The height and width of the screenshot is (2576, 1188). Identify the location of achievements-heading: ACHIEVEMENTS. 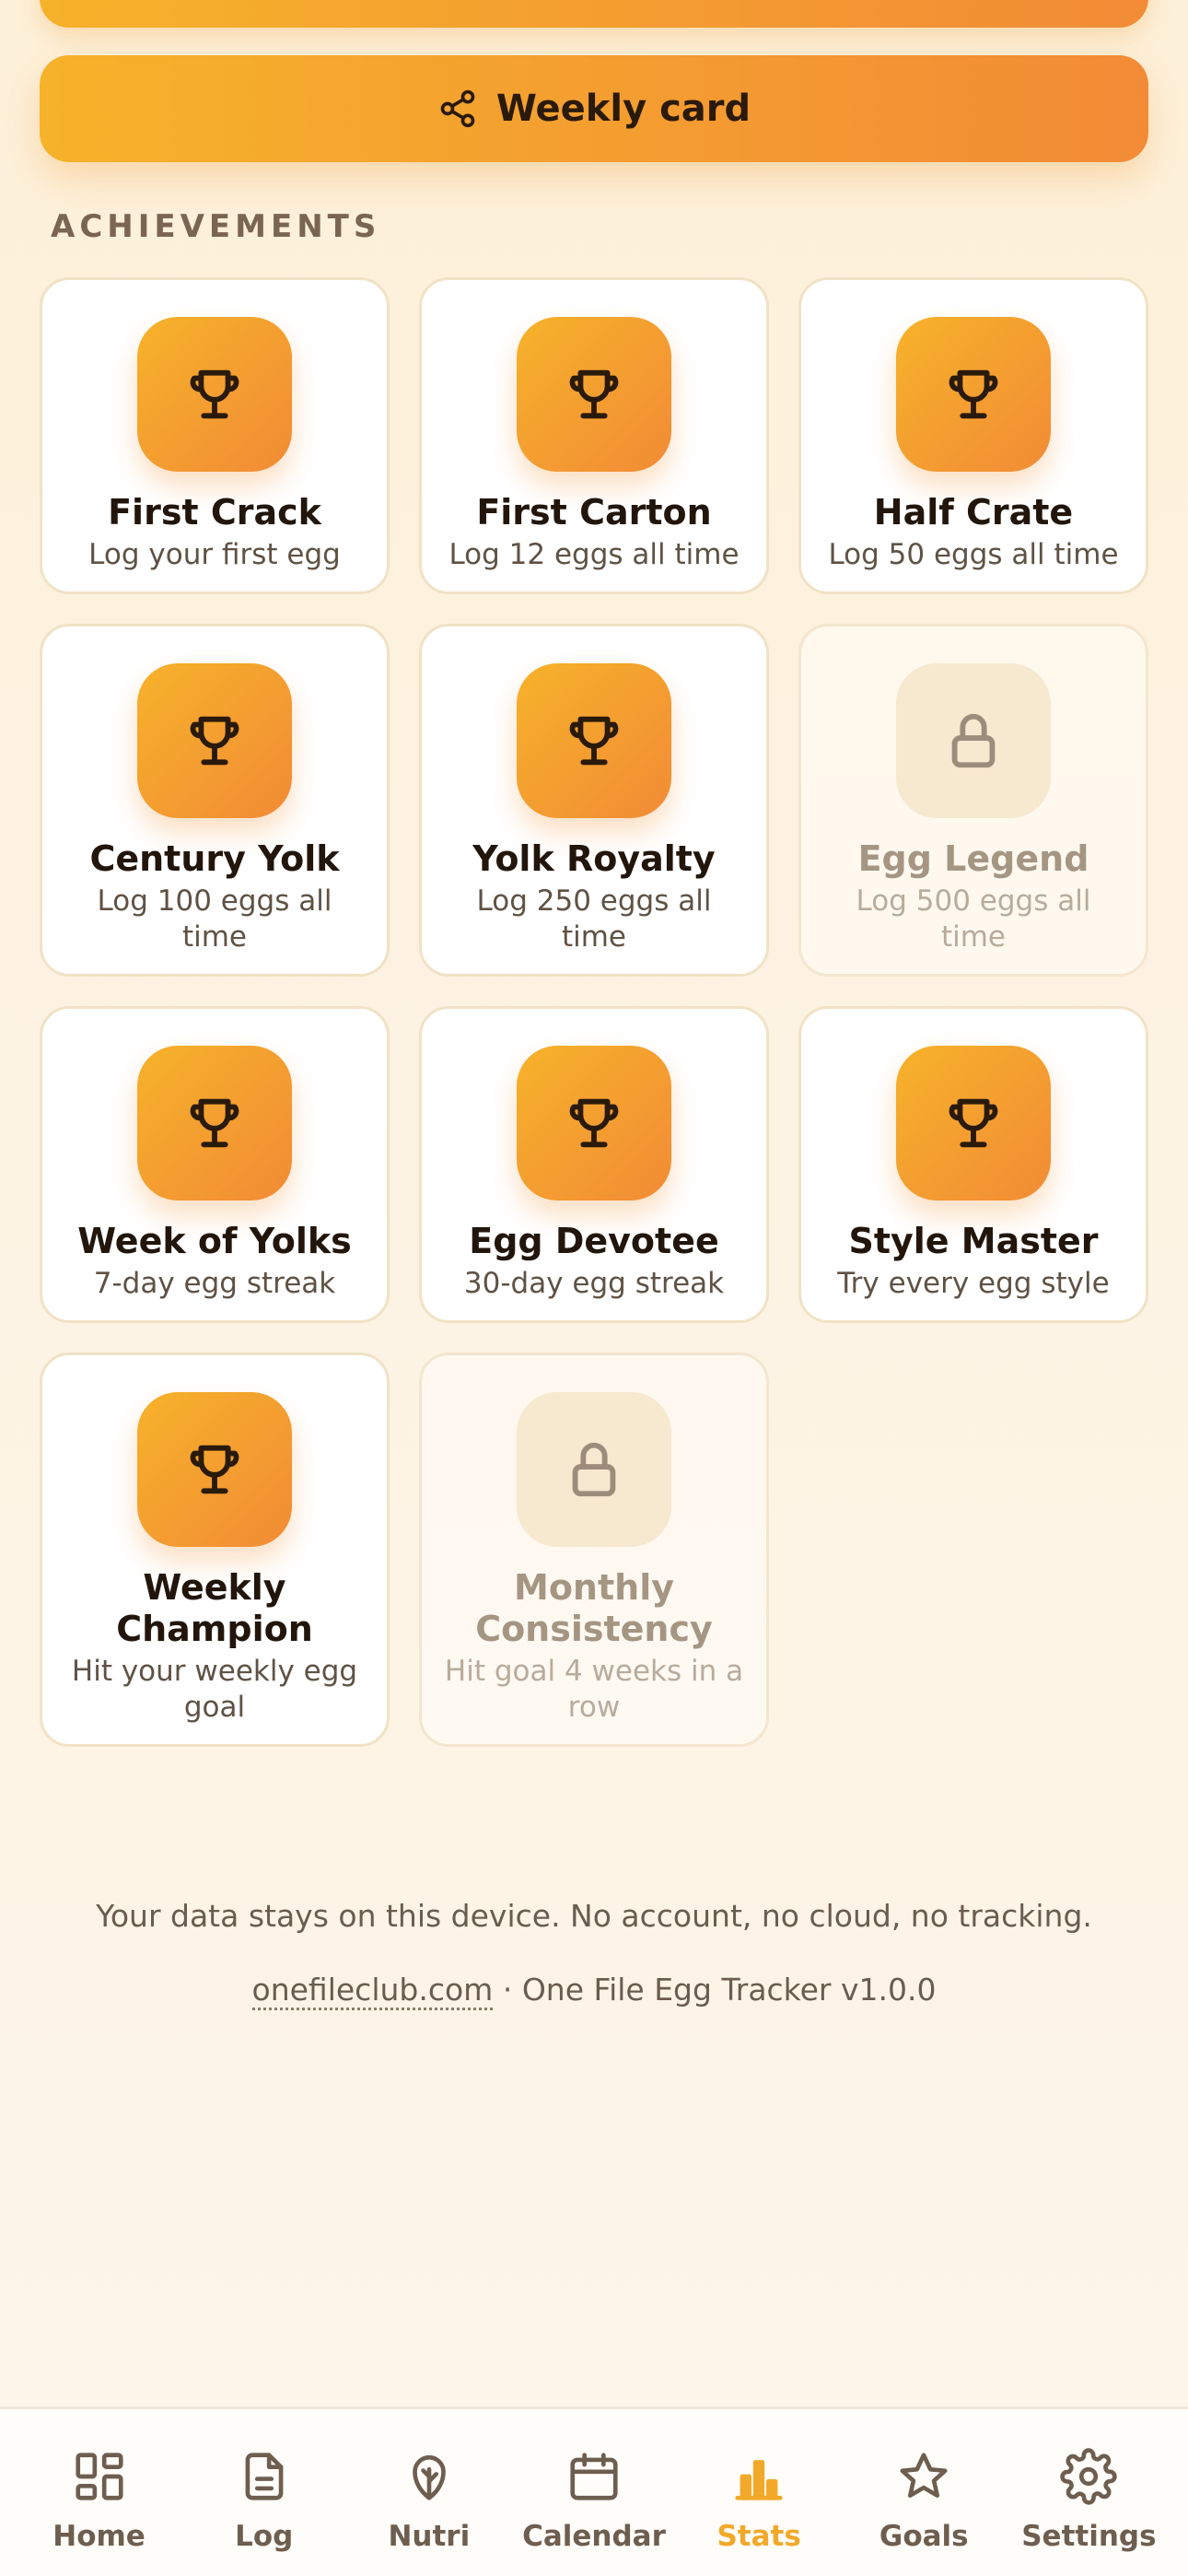
(216, 227).